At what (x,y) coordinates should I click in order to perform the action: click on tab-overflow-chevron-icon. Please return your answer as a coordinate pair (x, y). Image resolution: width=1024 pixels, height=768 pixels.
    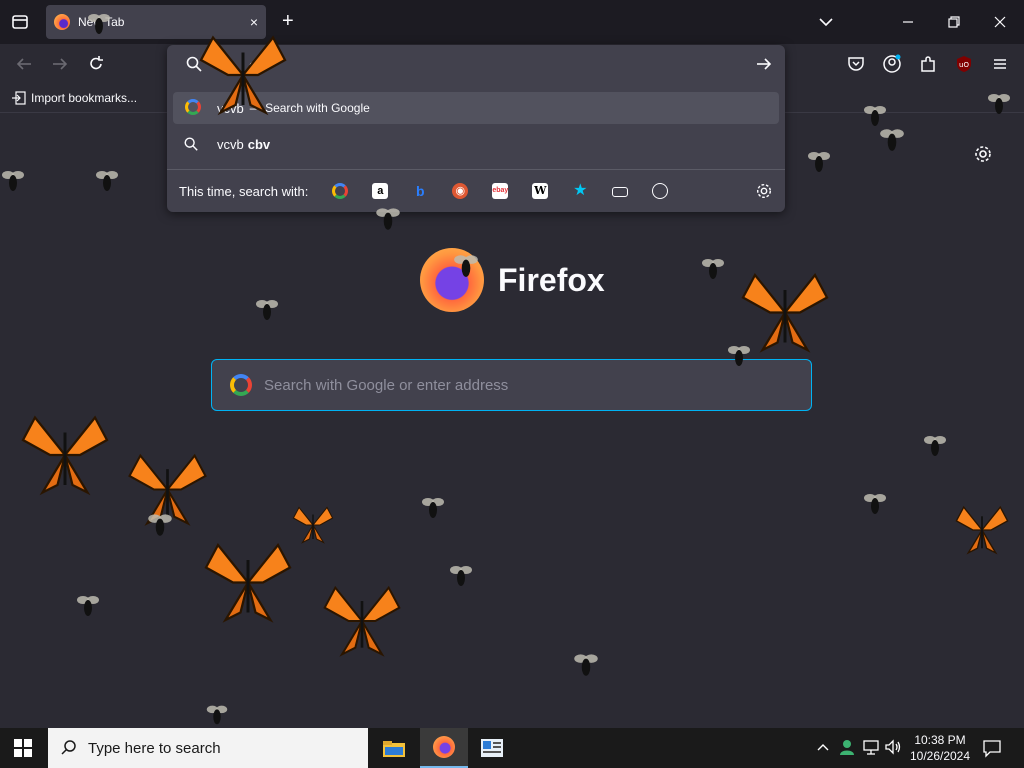
    Looking at the image, I should click on (826, 22).